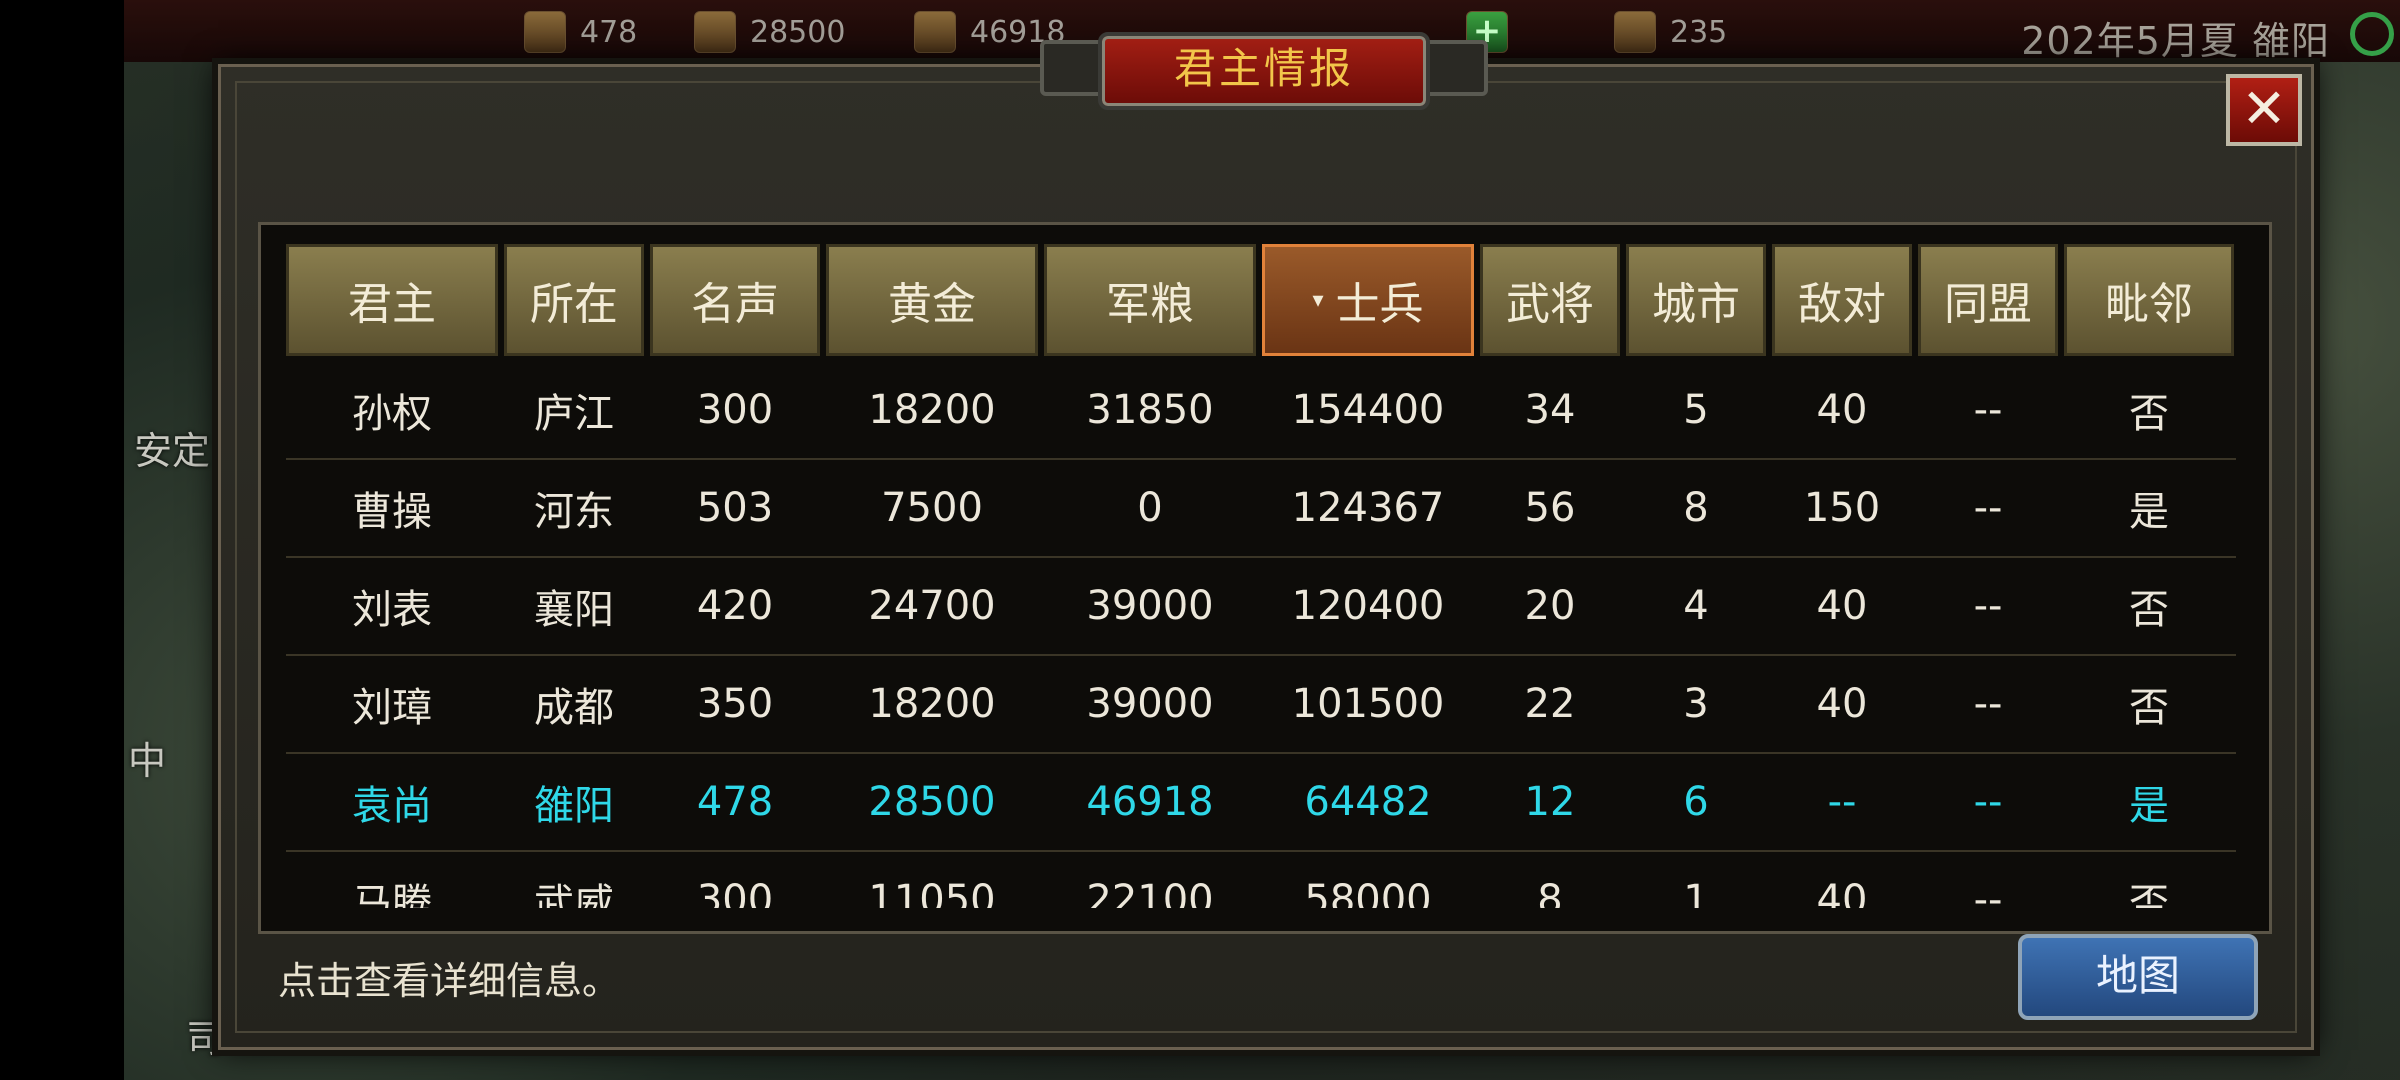 Image resolution: width=2400 pixels, height=1080 pixels. Describe the element at coordinates (1842, 508) in the screenshot. I see `cell-hostile: 150` at that location.